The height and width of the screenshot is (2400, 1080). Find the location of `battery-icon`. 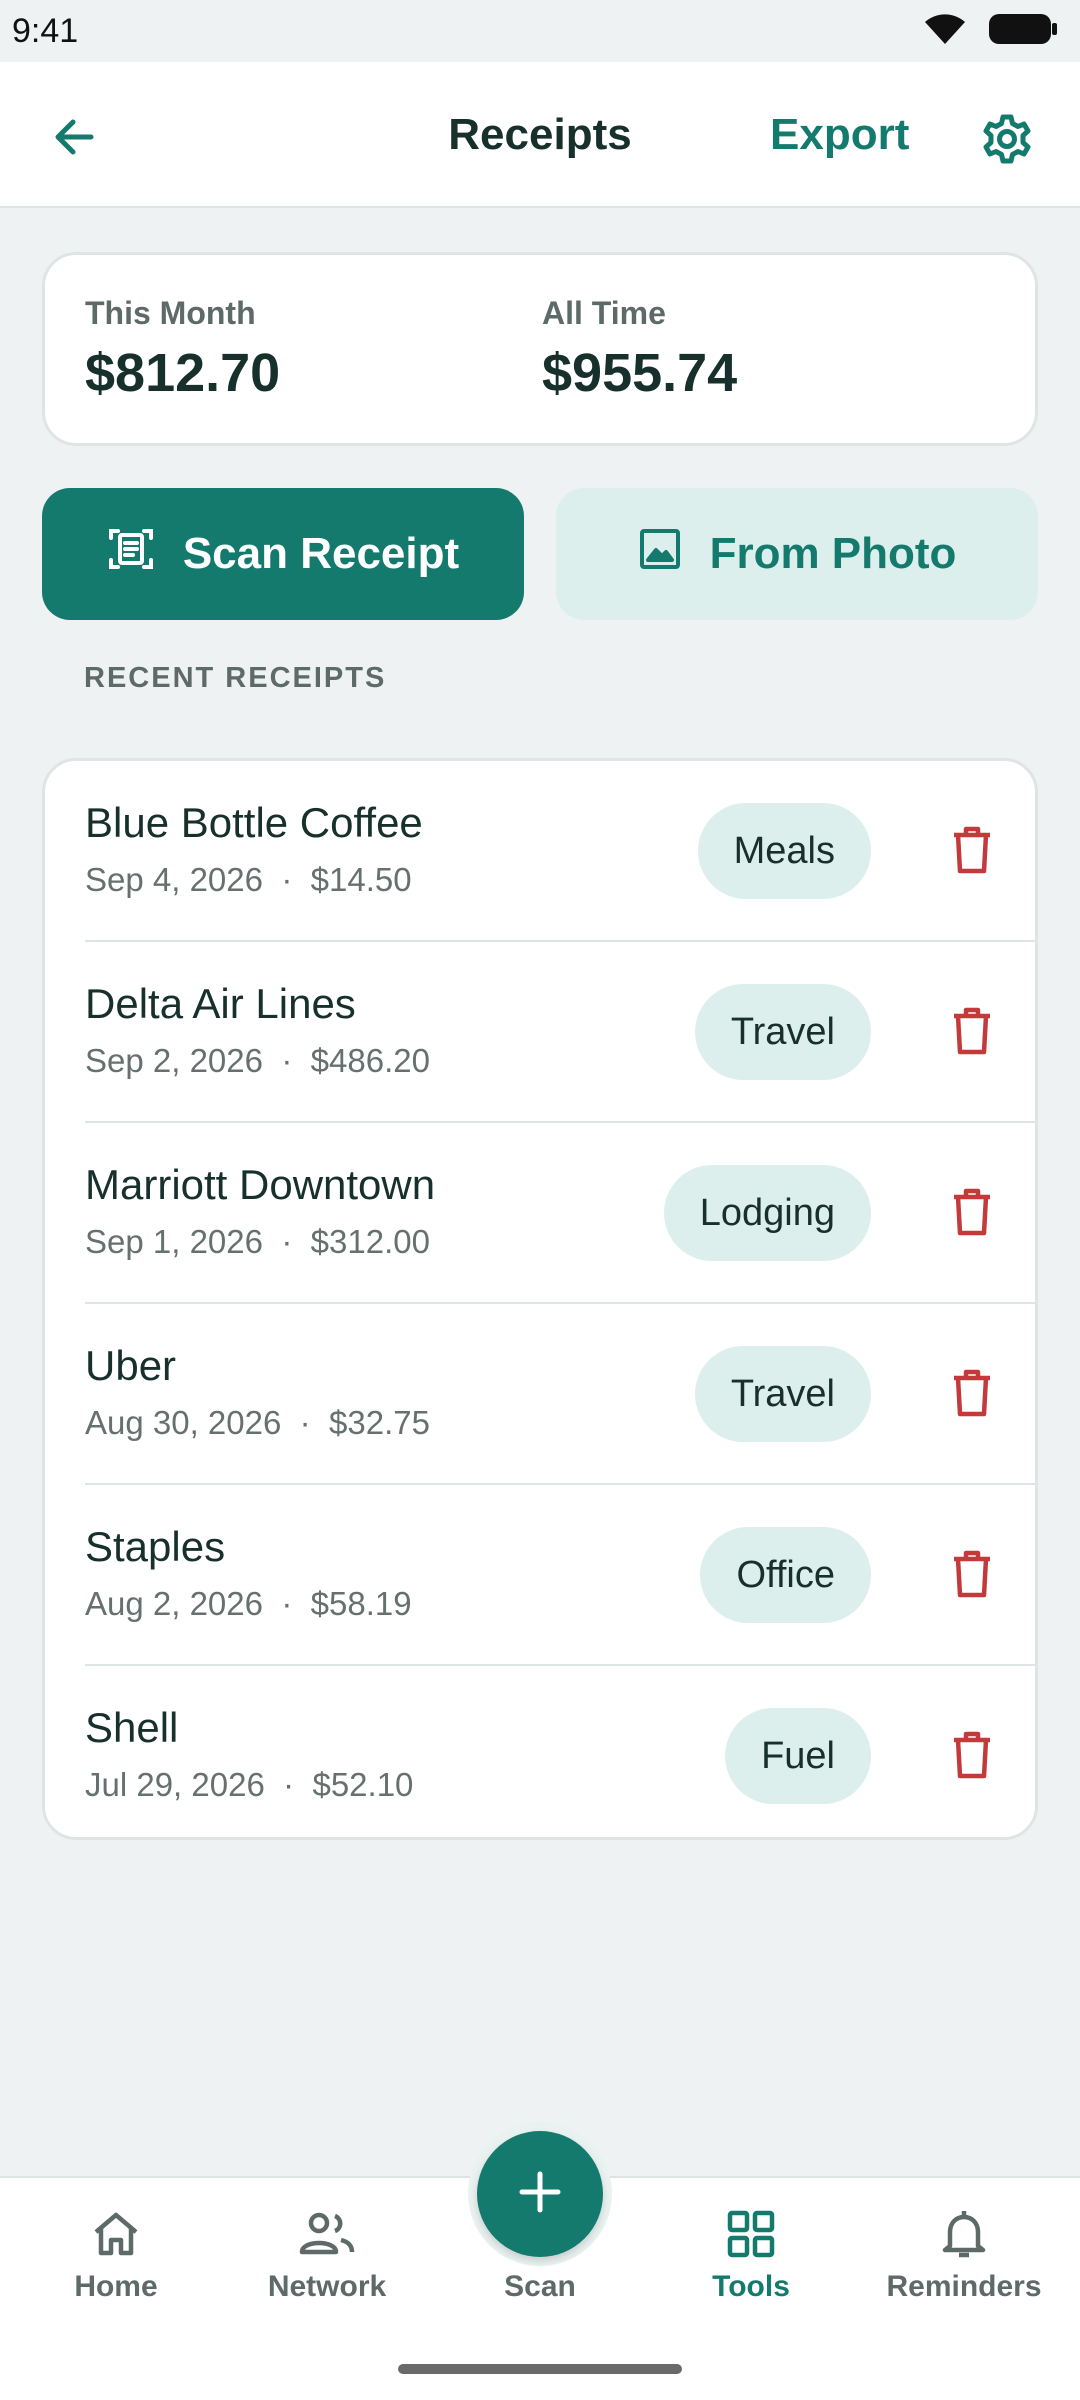

battery-icon is located at coordinates (1023, 31).